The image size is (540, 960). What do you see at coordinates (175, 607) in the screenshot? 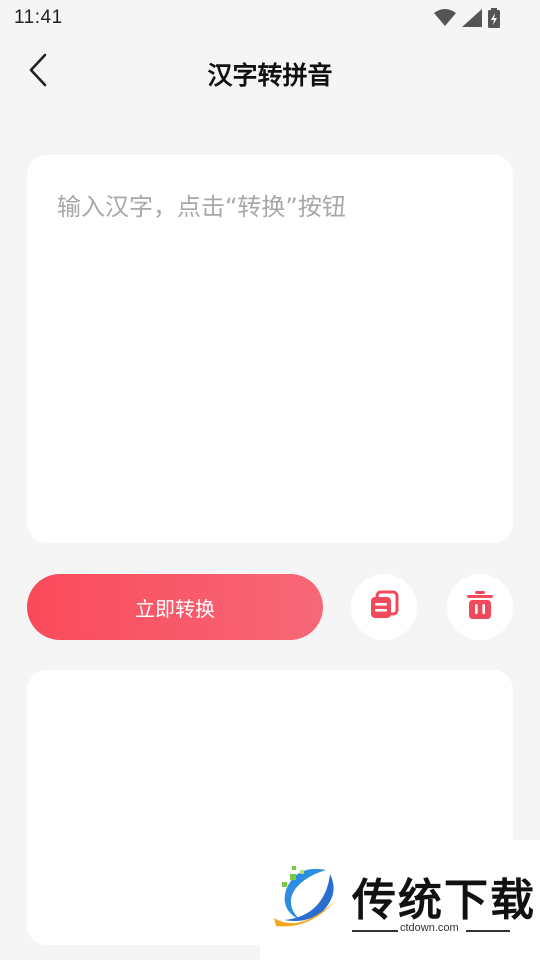
I see `convert-button: 立即转换` at bounding box center [175, 607].